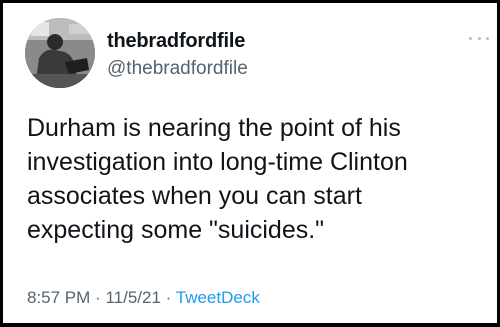 The image size is (500, 327). What do you see at coordinates (218, 297) in the screenshot?
I see `tweet-source-link: TweetDeck` at bounding box center [218, 297].